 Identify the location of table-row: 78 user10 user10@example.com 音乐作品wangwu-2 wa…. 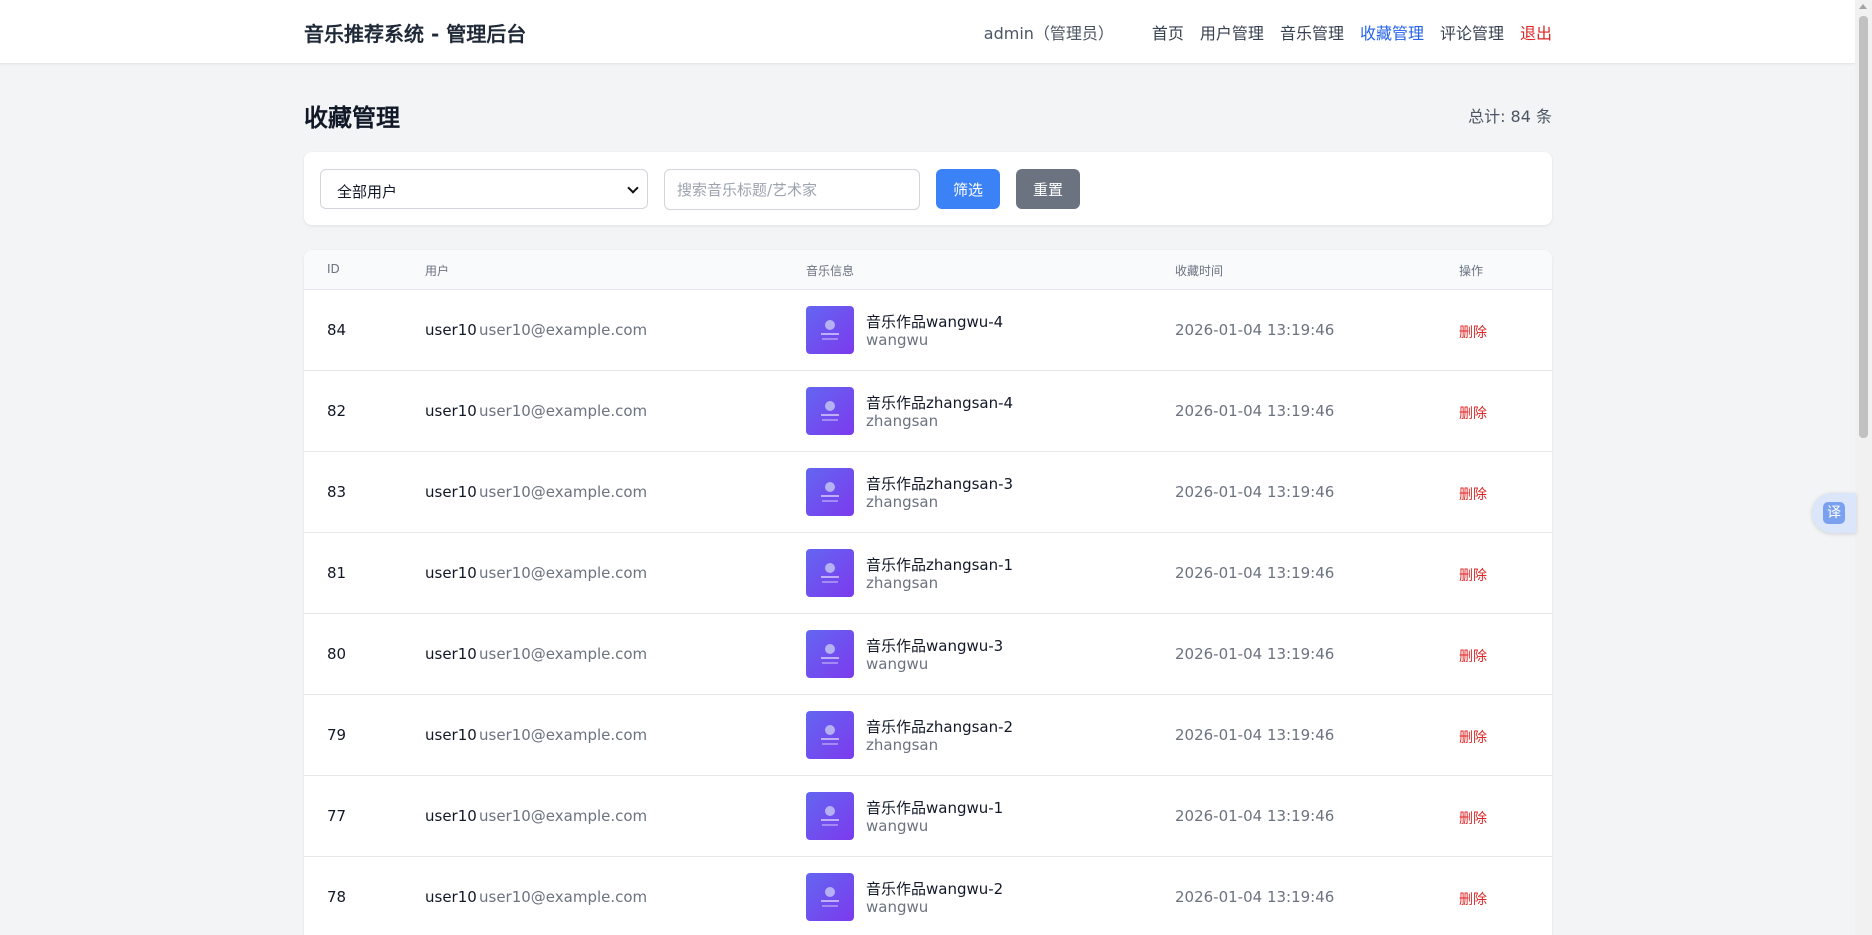
(928, 895).